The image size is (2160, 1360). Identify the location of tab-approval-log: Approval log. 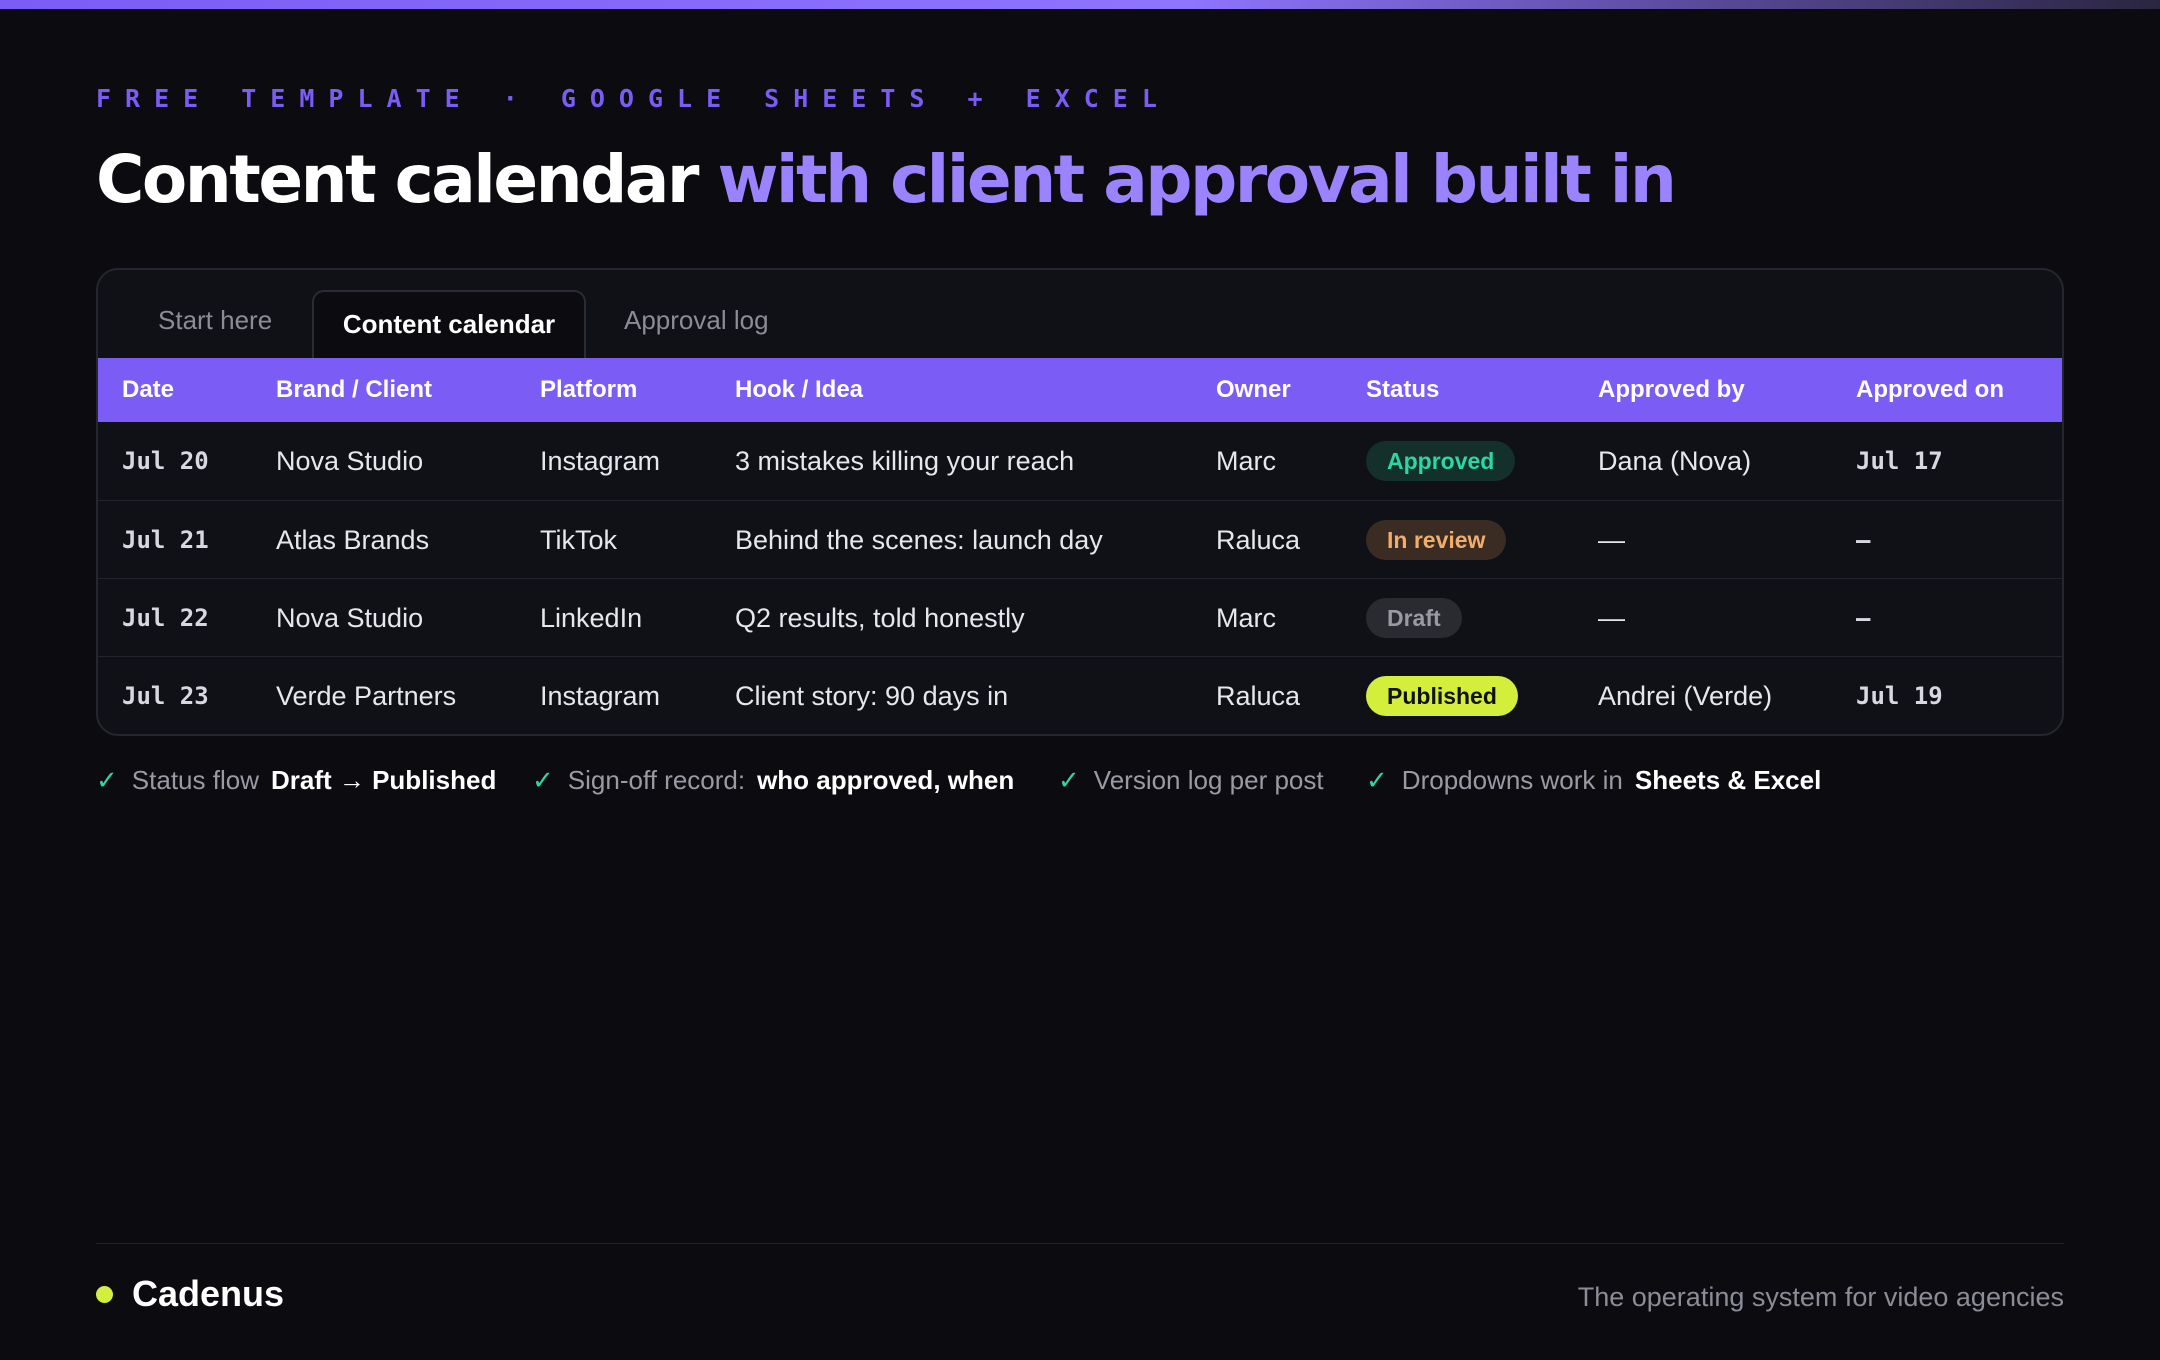
(696, 324).